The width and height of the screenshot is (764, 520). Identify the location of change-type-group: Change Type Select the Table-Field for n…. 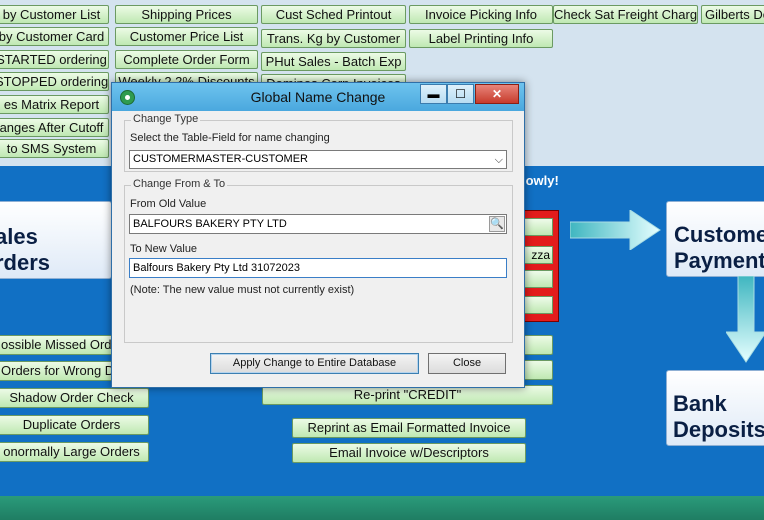
(318, 142).